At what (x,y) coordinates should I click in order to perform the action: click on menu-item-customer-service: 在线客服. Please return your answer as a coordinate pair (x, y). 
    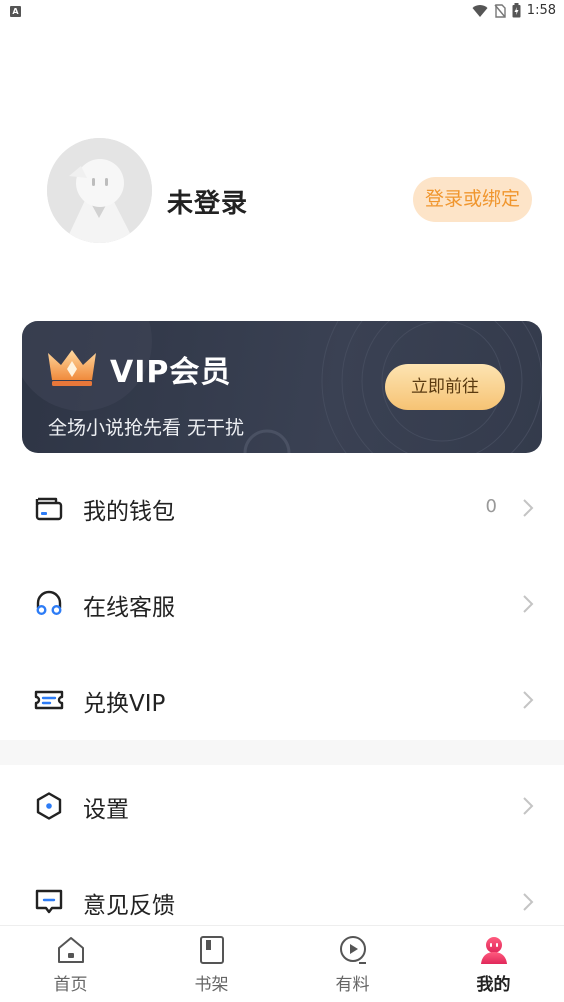
    Looking at the image, I should click on (282, 604).